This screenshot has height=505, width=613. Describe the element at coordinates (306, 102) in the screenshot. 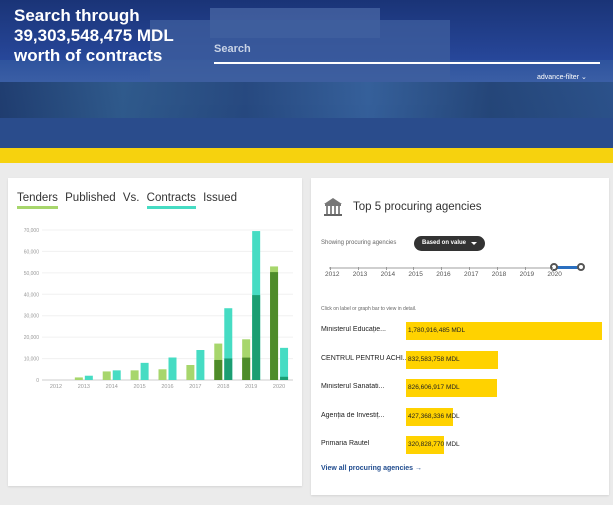

I see `hero-trees` at that location.